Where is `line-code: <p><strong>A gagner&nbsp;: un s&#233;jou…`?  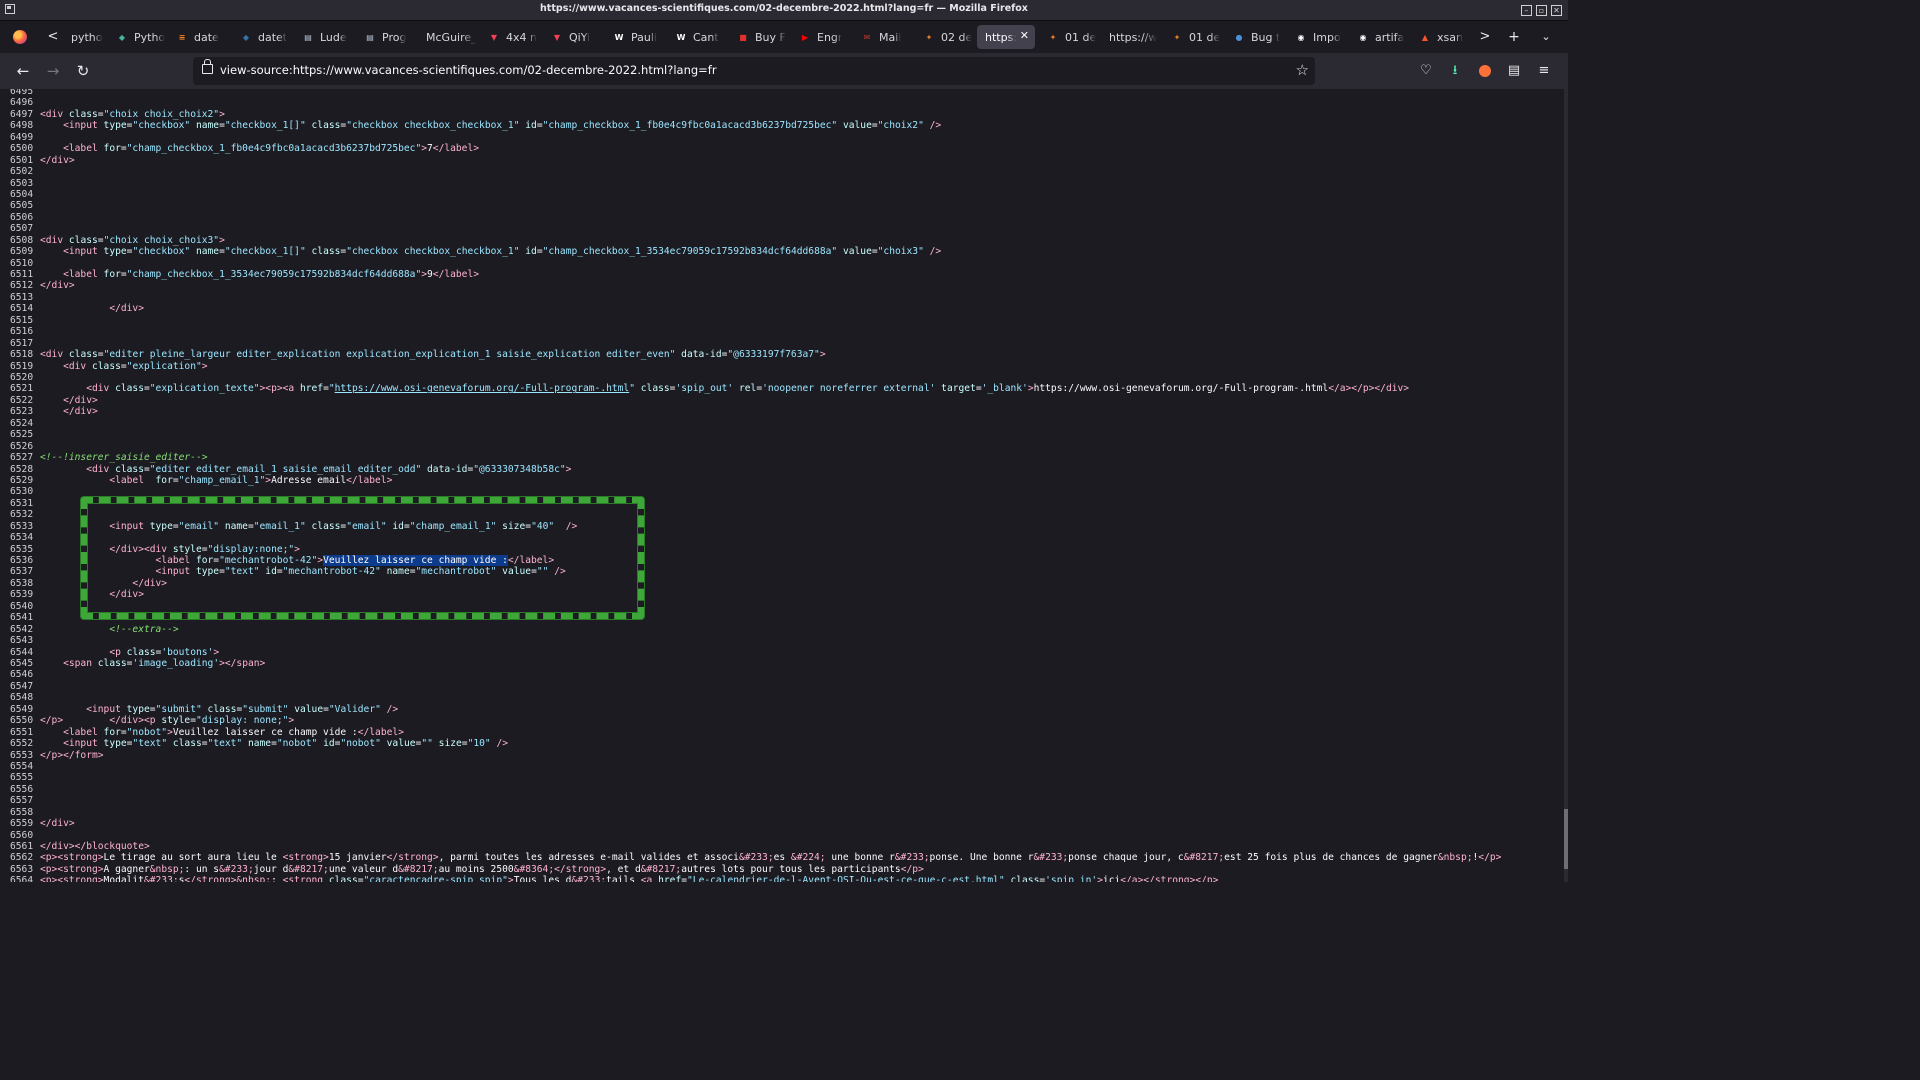 line-code: <p><strong>A gagner&nbsp;: un s&#233;jou… is located at coordinates (482, 869).